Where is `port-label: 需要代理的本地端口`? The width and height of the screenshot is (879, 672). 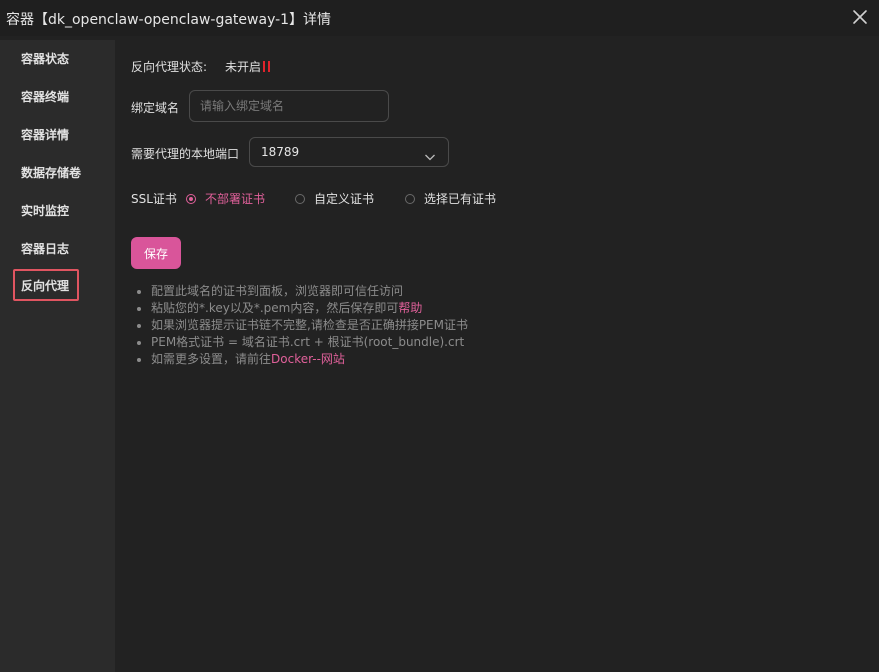 port-label: 需要代理的本地端口 is located at coordinates (185, 154).